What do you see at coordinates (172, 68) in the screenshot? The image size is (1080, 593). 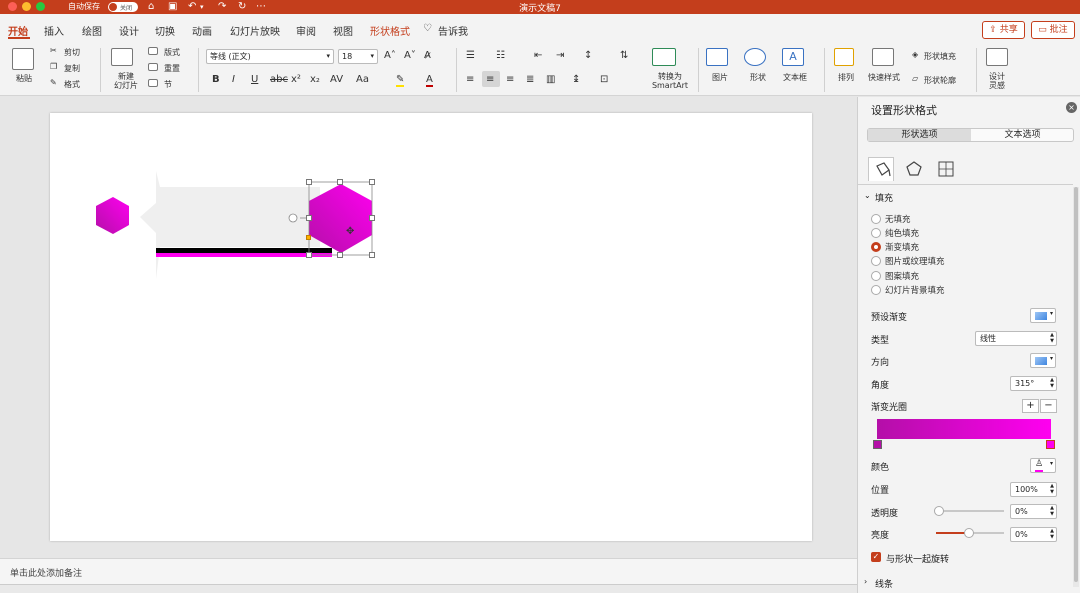 I see `reset-label: 重置` at bounding box center [172, 68].